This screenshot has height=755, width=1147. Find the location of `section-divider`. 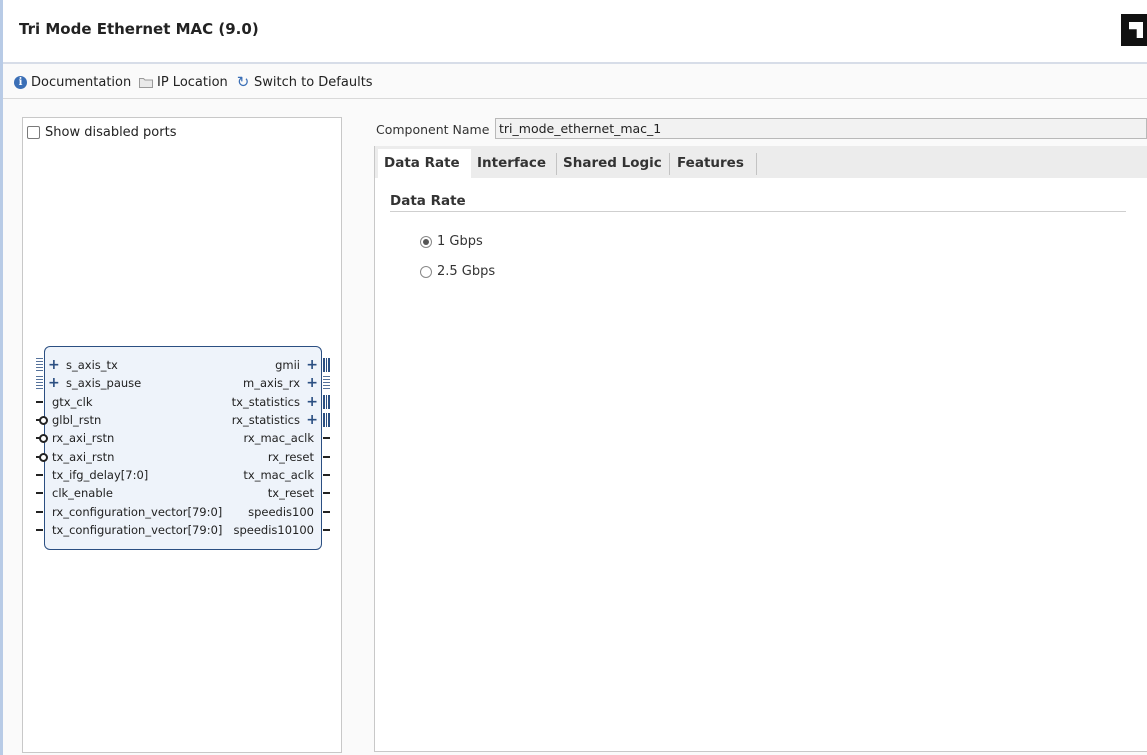

section-divider is located at coordinates (758, 211).